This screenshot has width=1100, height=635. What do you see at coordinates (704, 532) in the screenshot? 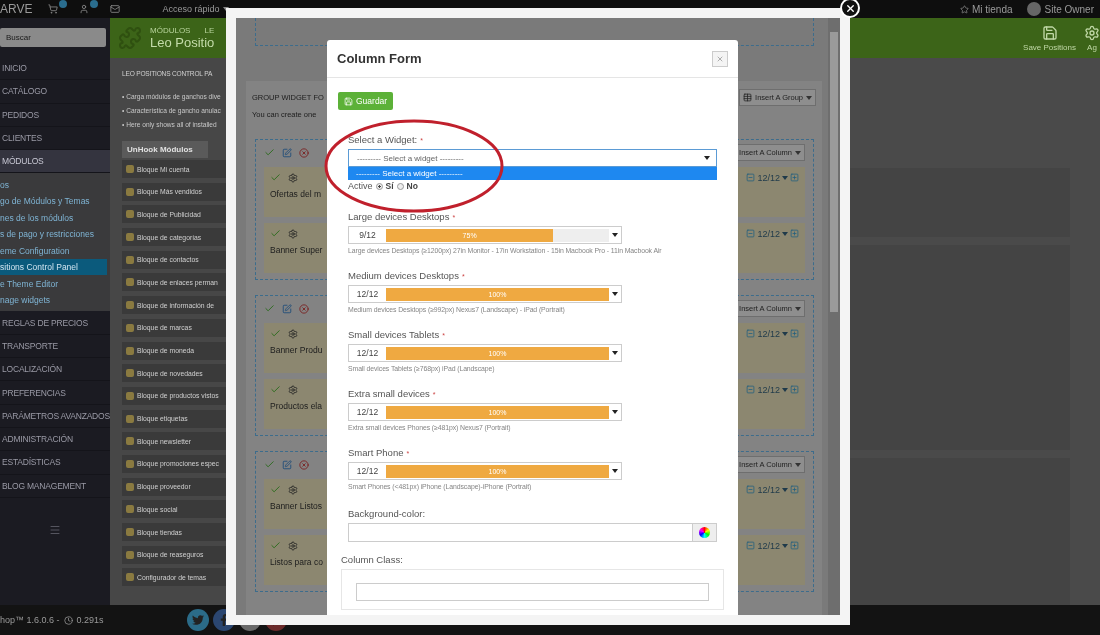
I see `color-picker-button` at bounding box center [704, 532].